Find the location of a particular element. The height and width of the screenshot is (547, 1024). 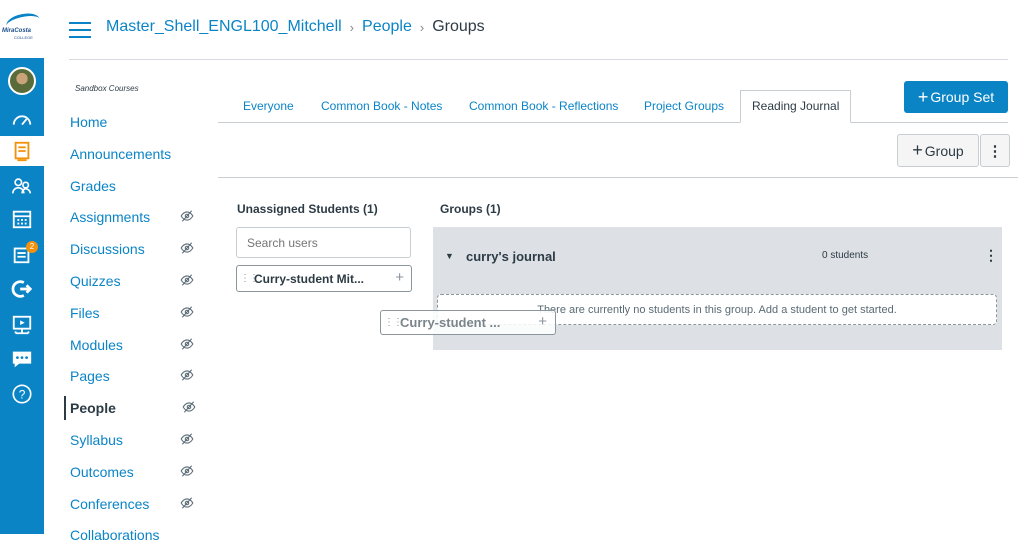

course-nav-label: Files is located at coordinates (85, 312).